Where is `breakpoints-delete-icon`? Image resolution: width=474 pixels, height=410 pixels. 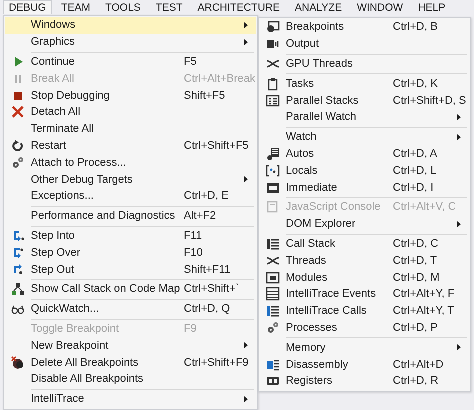 breakpoints-delete-icon is located at coordinates (18, 363).